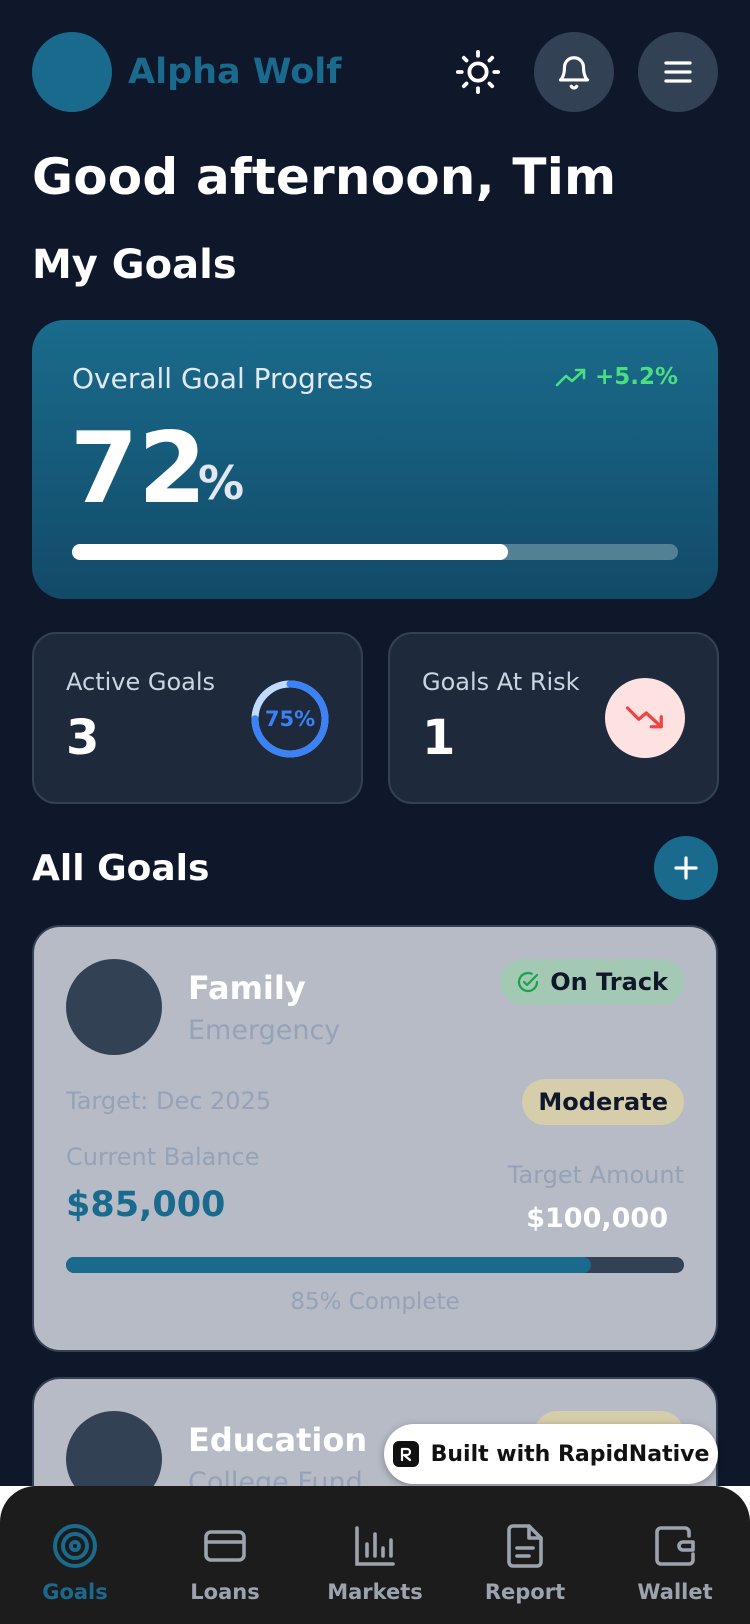 This screenshot has width=750, height=1624. I want to click on tab-goals: Goals, so click(75, 1563).